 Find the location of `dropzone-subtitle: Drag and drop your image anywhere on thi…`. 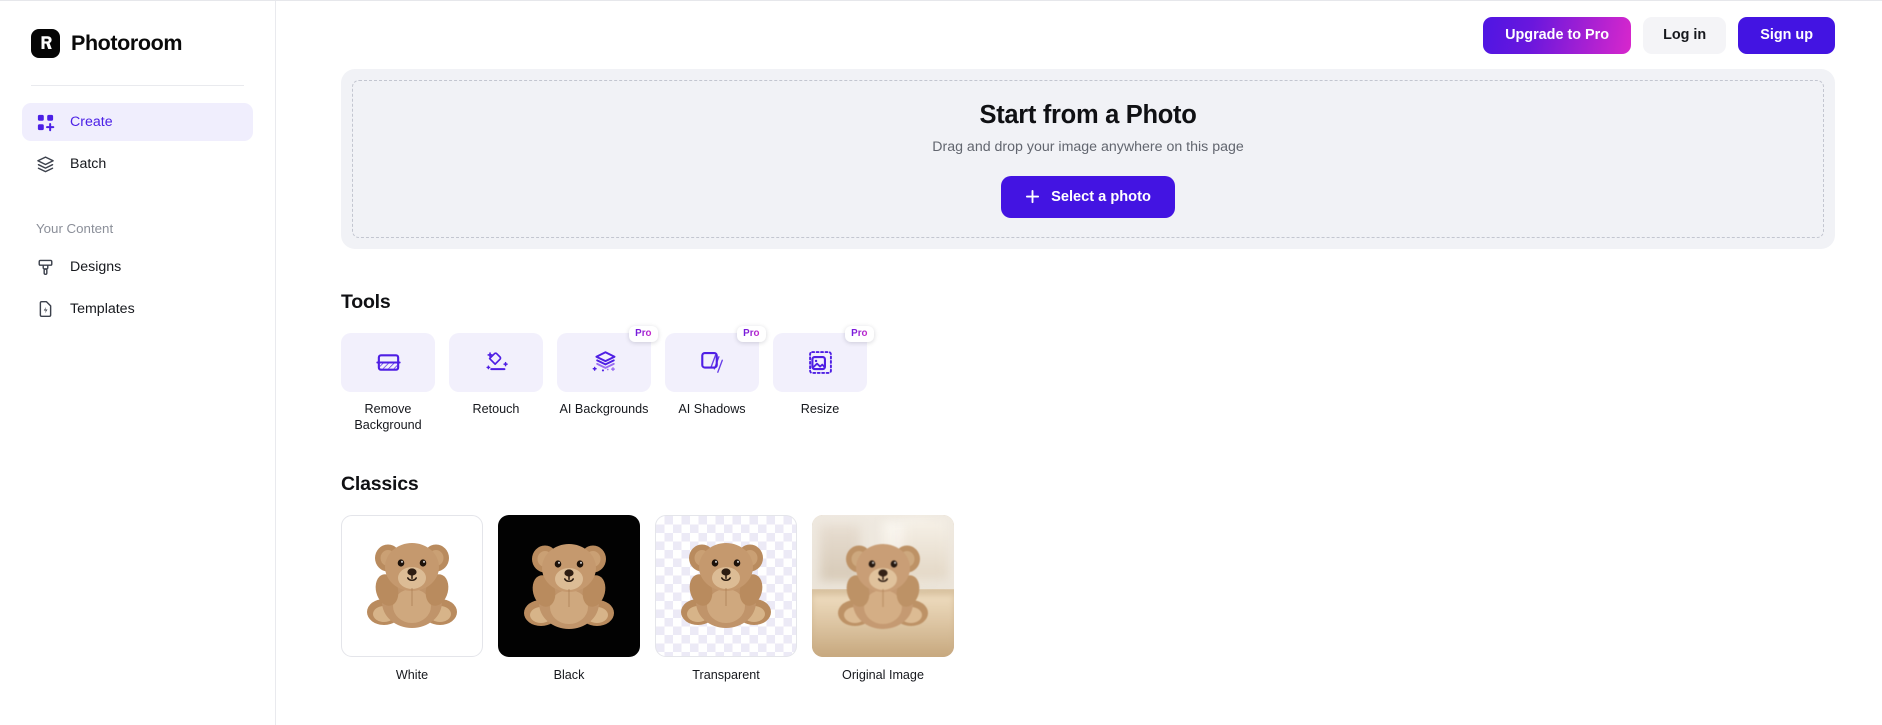

dropzone-subtitle: Drag and drop your image anywhere on thi… is located at coordinates (1088, 146).